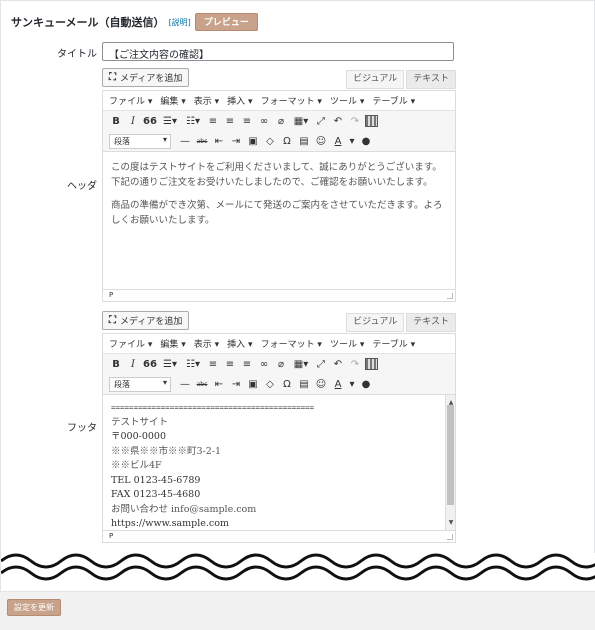 This screenshot has width=595, height=630. I want to click on toolbar-row-1: B I 66 ☰▾ ☷▾ ≡ ≡ ≡ ∞ ⌀ ▦▾ ⤢ ↶ ↷, so click(279, 364).